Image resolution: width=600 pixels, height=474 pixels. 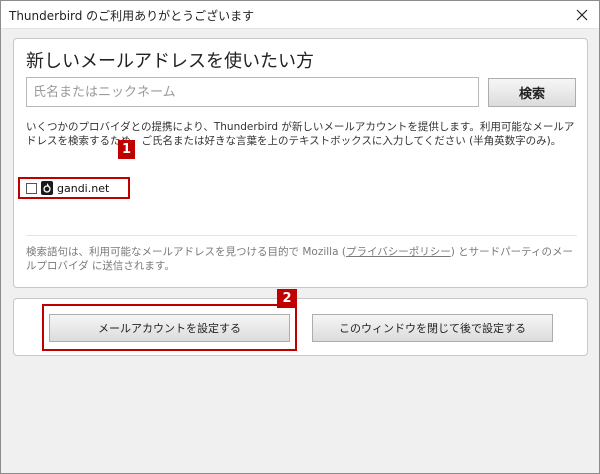 I want to click on setup-account-button: メールアカウントを設定する, so click(x=169, y=328).